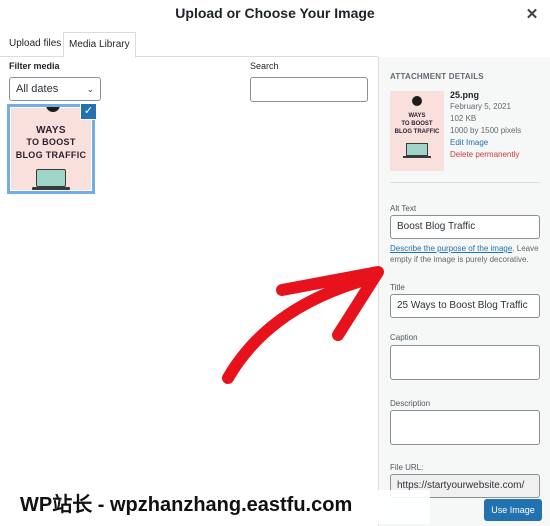  What do you see at coordinates (513, 510) in the screenshot?
I see `use-image-button: Use Image` at bounding box center [513, 510].